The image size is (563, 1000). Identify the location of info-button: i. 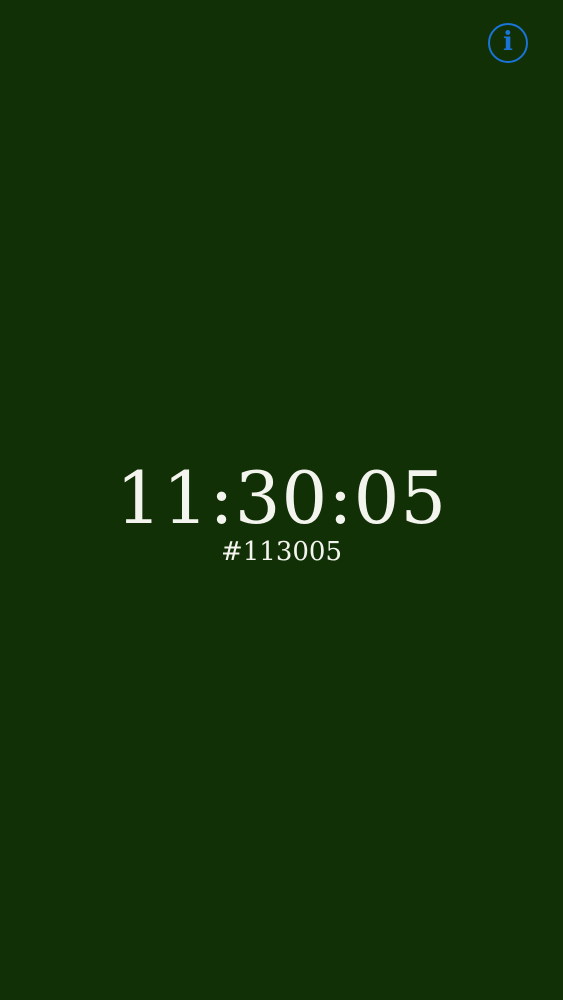
(508, 43).